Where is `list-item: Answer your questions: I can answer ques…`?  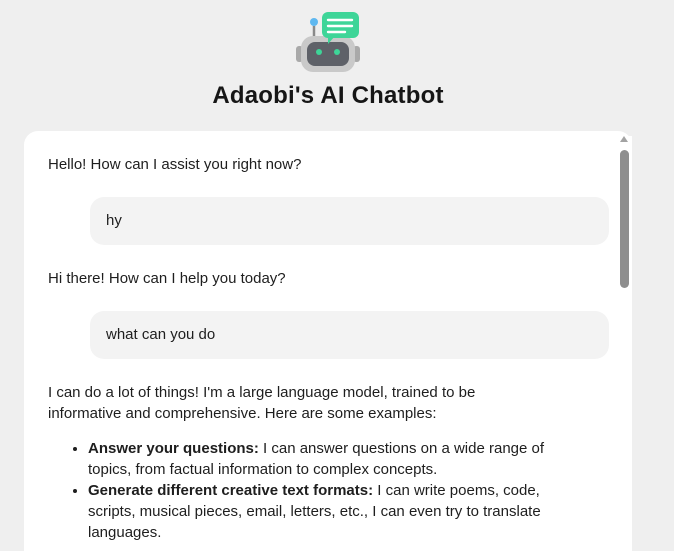
list-item: Answer your questions: I can answer ques… is located at coordinates (318, 459).